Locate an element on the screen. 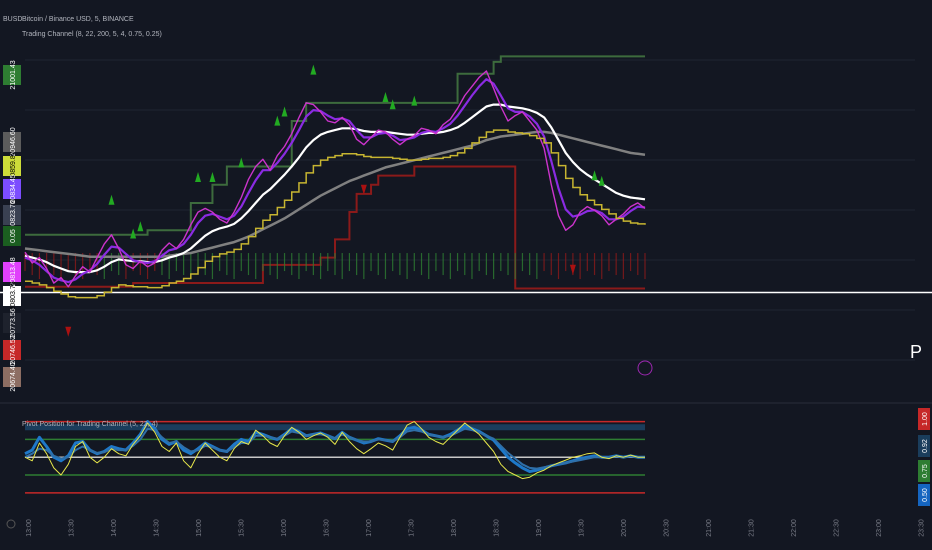  p-marker: P is located at coordinates (916, 352).